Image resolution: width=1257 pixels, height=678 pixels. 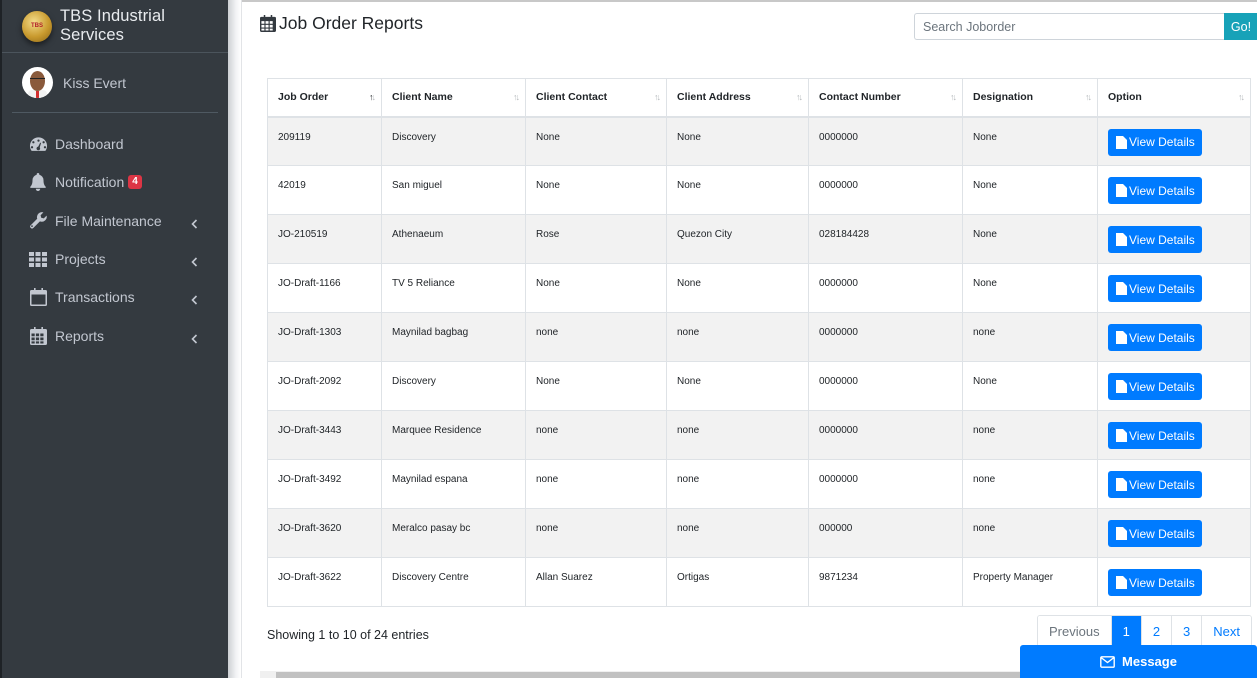 I want to click on cell-contact-number: 000000, so click(x=885, y=533).